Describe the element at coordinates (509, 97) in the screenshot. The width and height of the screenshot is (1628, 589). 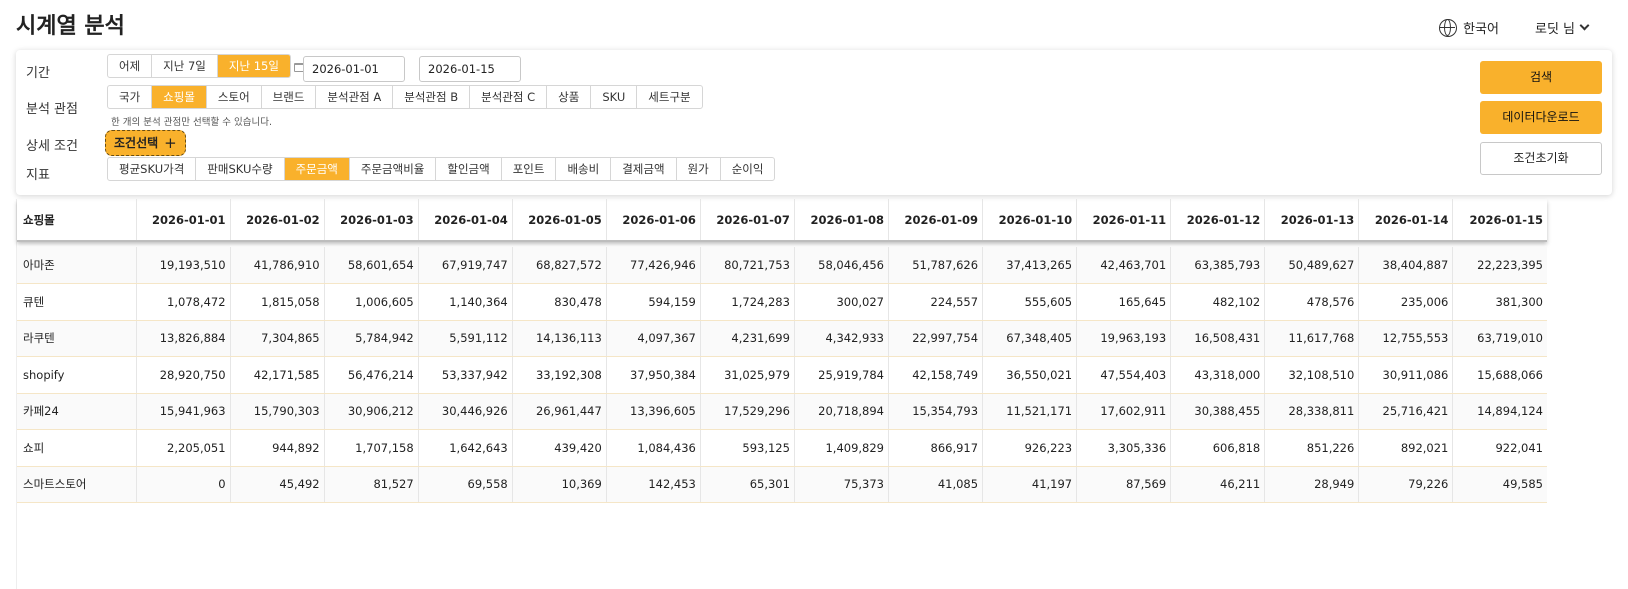
I see `perspective-option: 분석관점 C` at that location.